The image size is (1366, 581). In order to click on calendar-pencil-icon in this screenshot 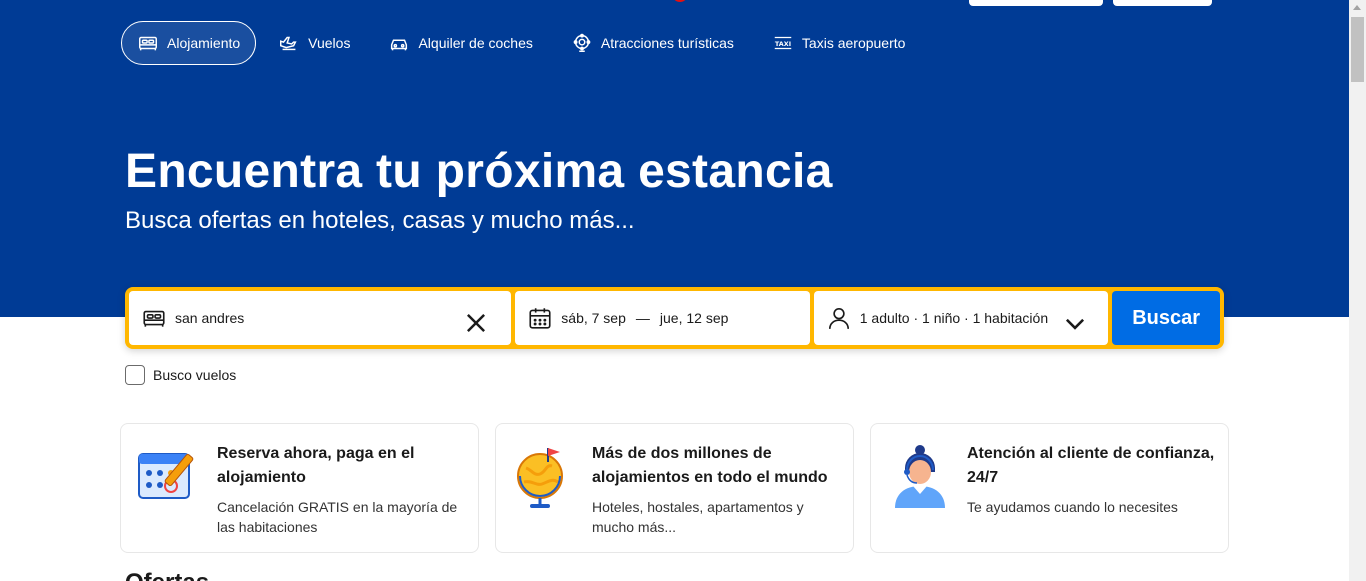, I will do `click(166, 476)`.